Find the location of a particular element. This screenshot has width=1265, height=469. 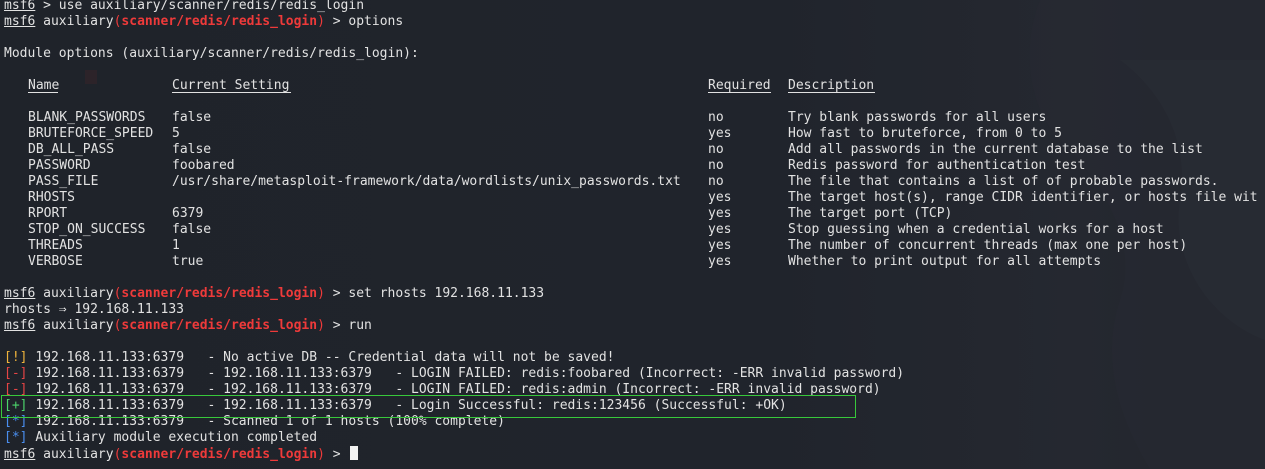

option-description: The target port (TCP) is located at coordinates (870, 213).